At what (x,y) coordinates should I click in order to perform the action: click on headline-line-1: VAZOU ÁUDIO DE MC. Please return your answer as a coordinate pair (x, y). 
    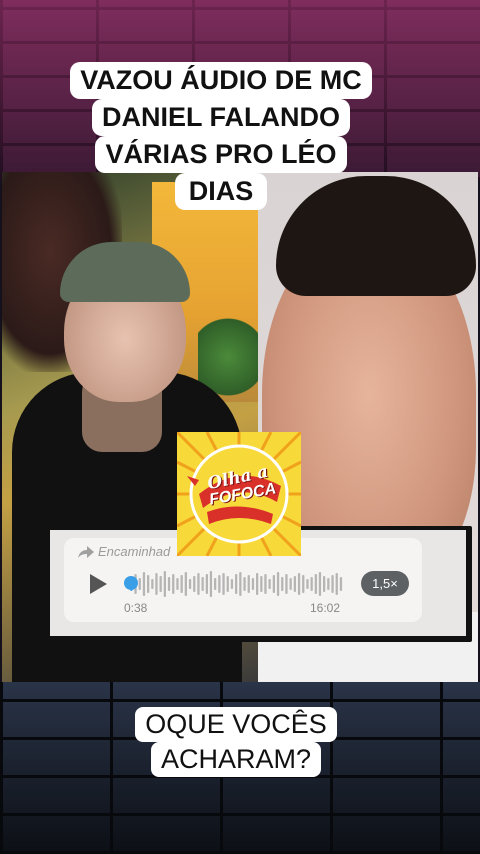
    Looking at the image, I should click on (221, 80).